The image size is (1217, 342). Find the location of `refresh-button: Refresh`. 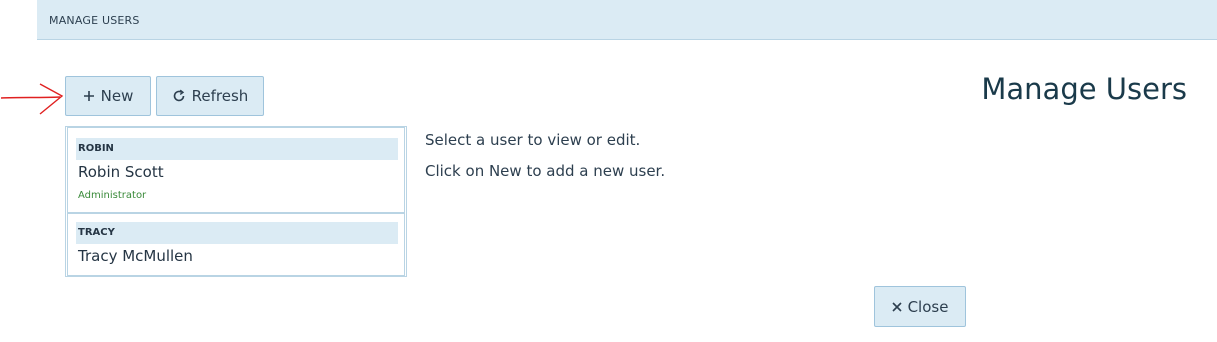

refresh-button: Refresh is located at coordinates (210, 96).